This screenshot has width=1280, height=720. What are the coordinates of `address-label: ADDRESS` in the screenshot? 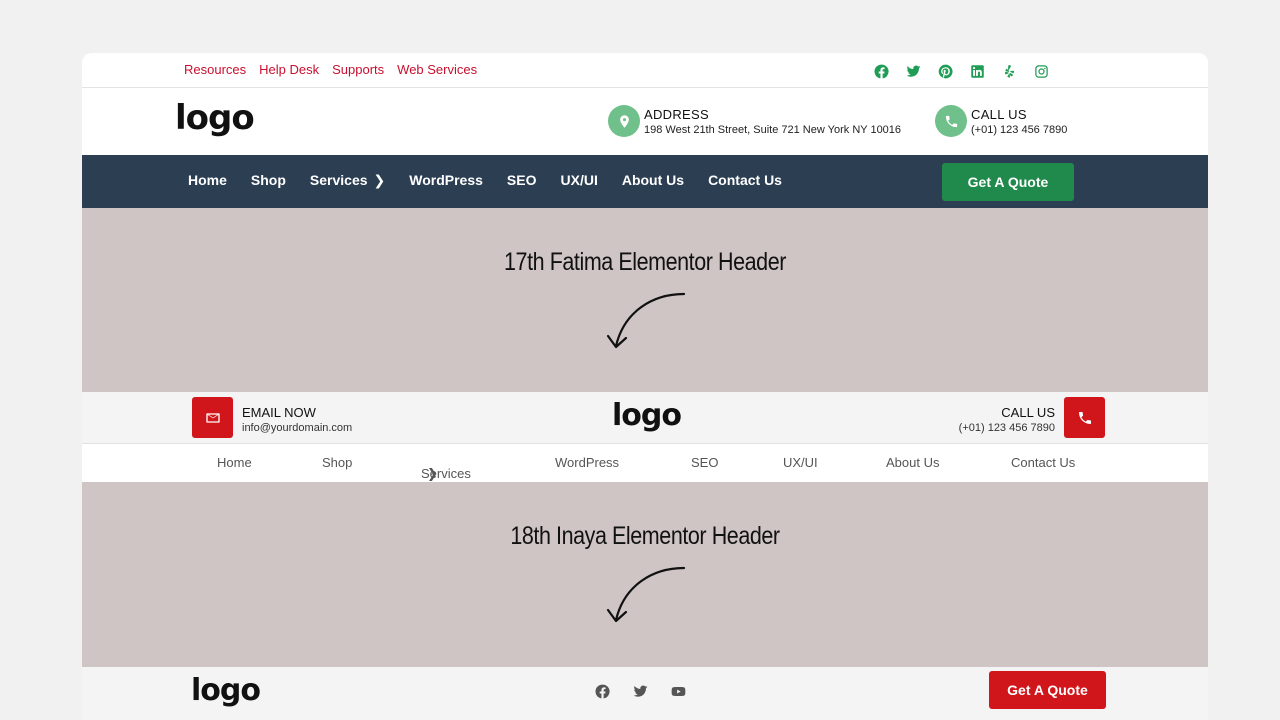 It's located at (676, 114).